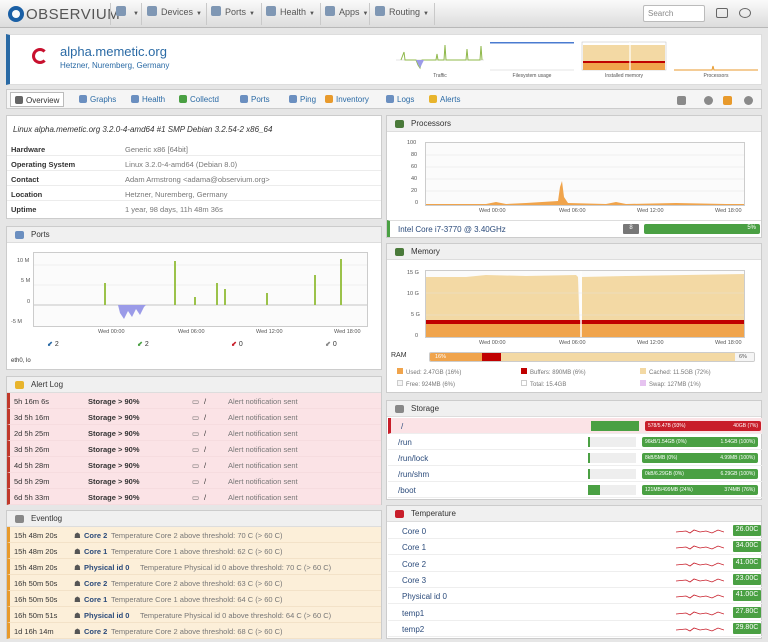 The width and height of the screenshot is (768, 642). What do you see at coordinates (37, 99) in the screenshot?
I see `tab-overview: Overview` at bounding box center [37, 99].